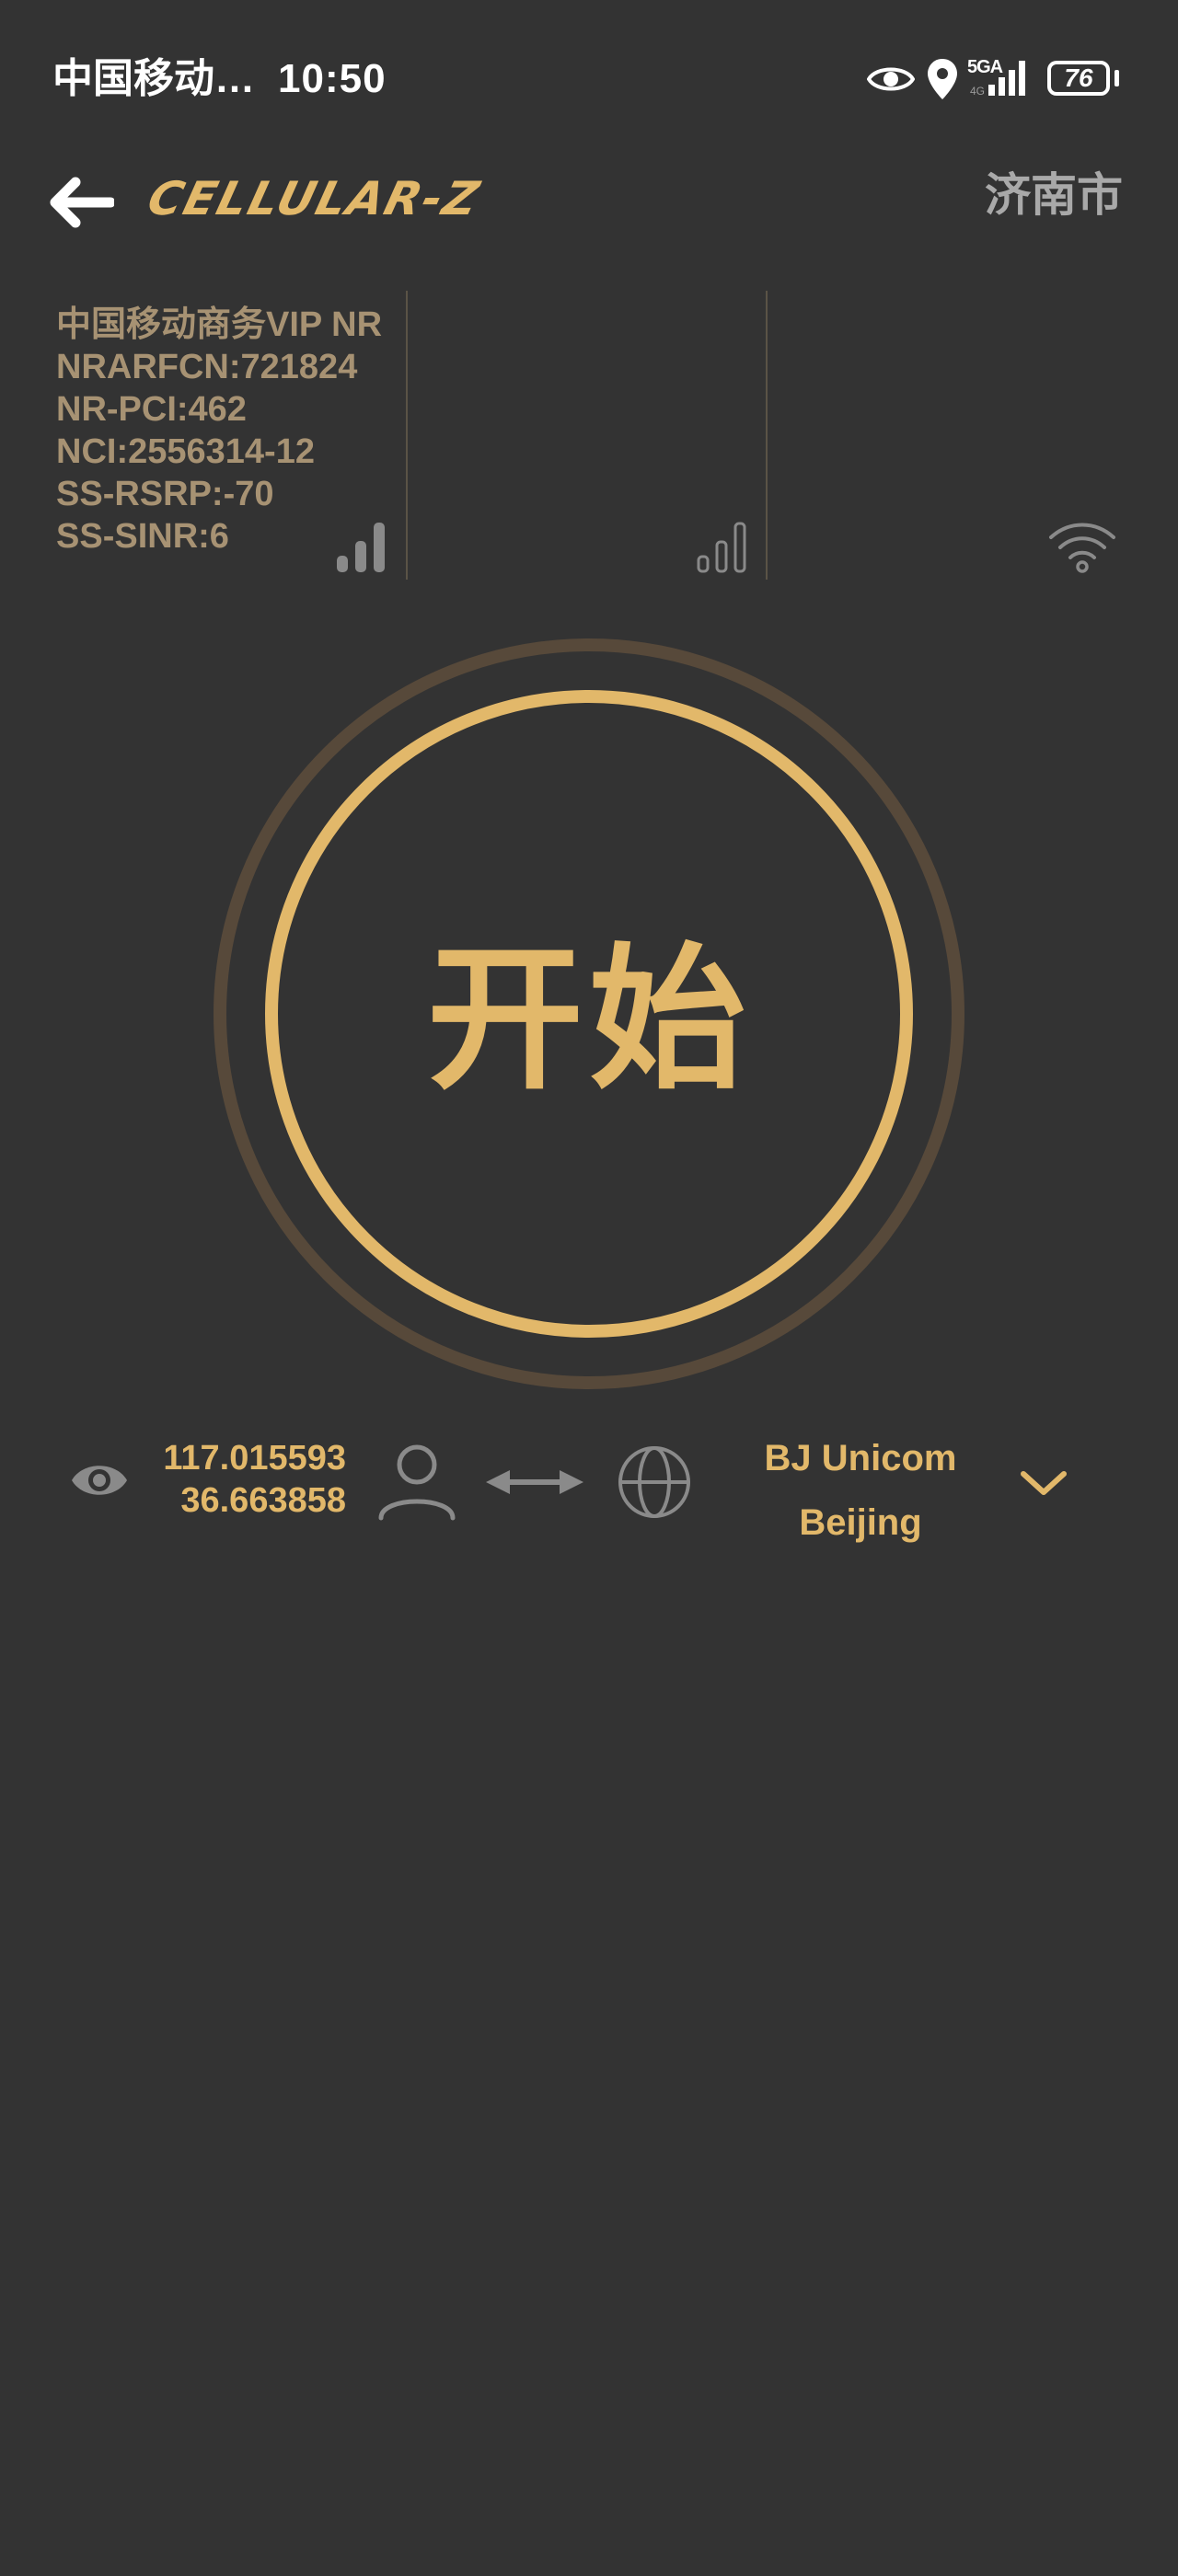 Image resolution: width=1178 pixels, height=2576 pixels. What do you see at coordinates (721, 547) in the screenshot?
I see `sim2-signal-icon` at bounding box center [721, 547].